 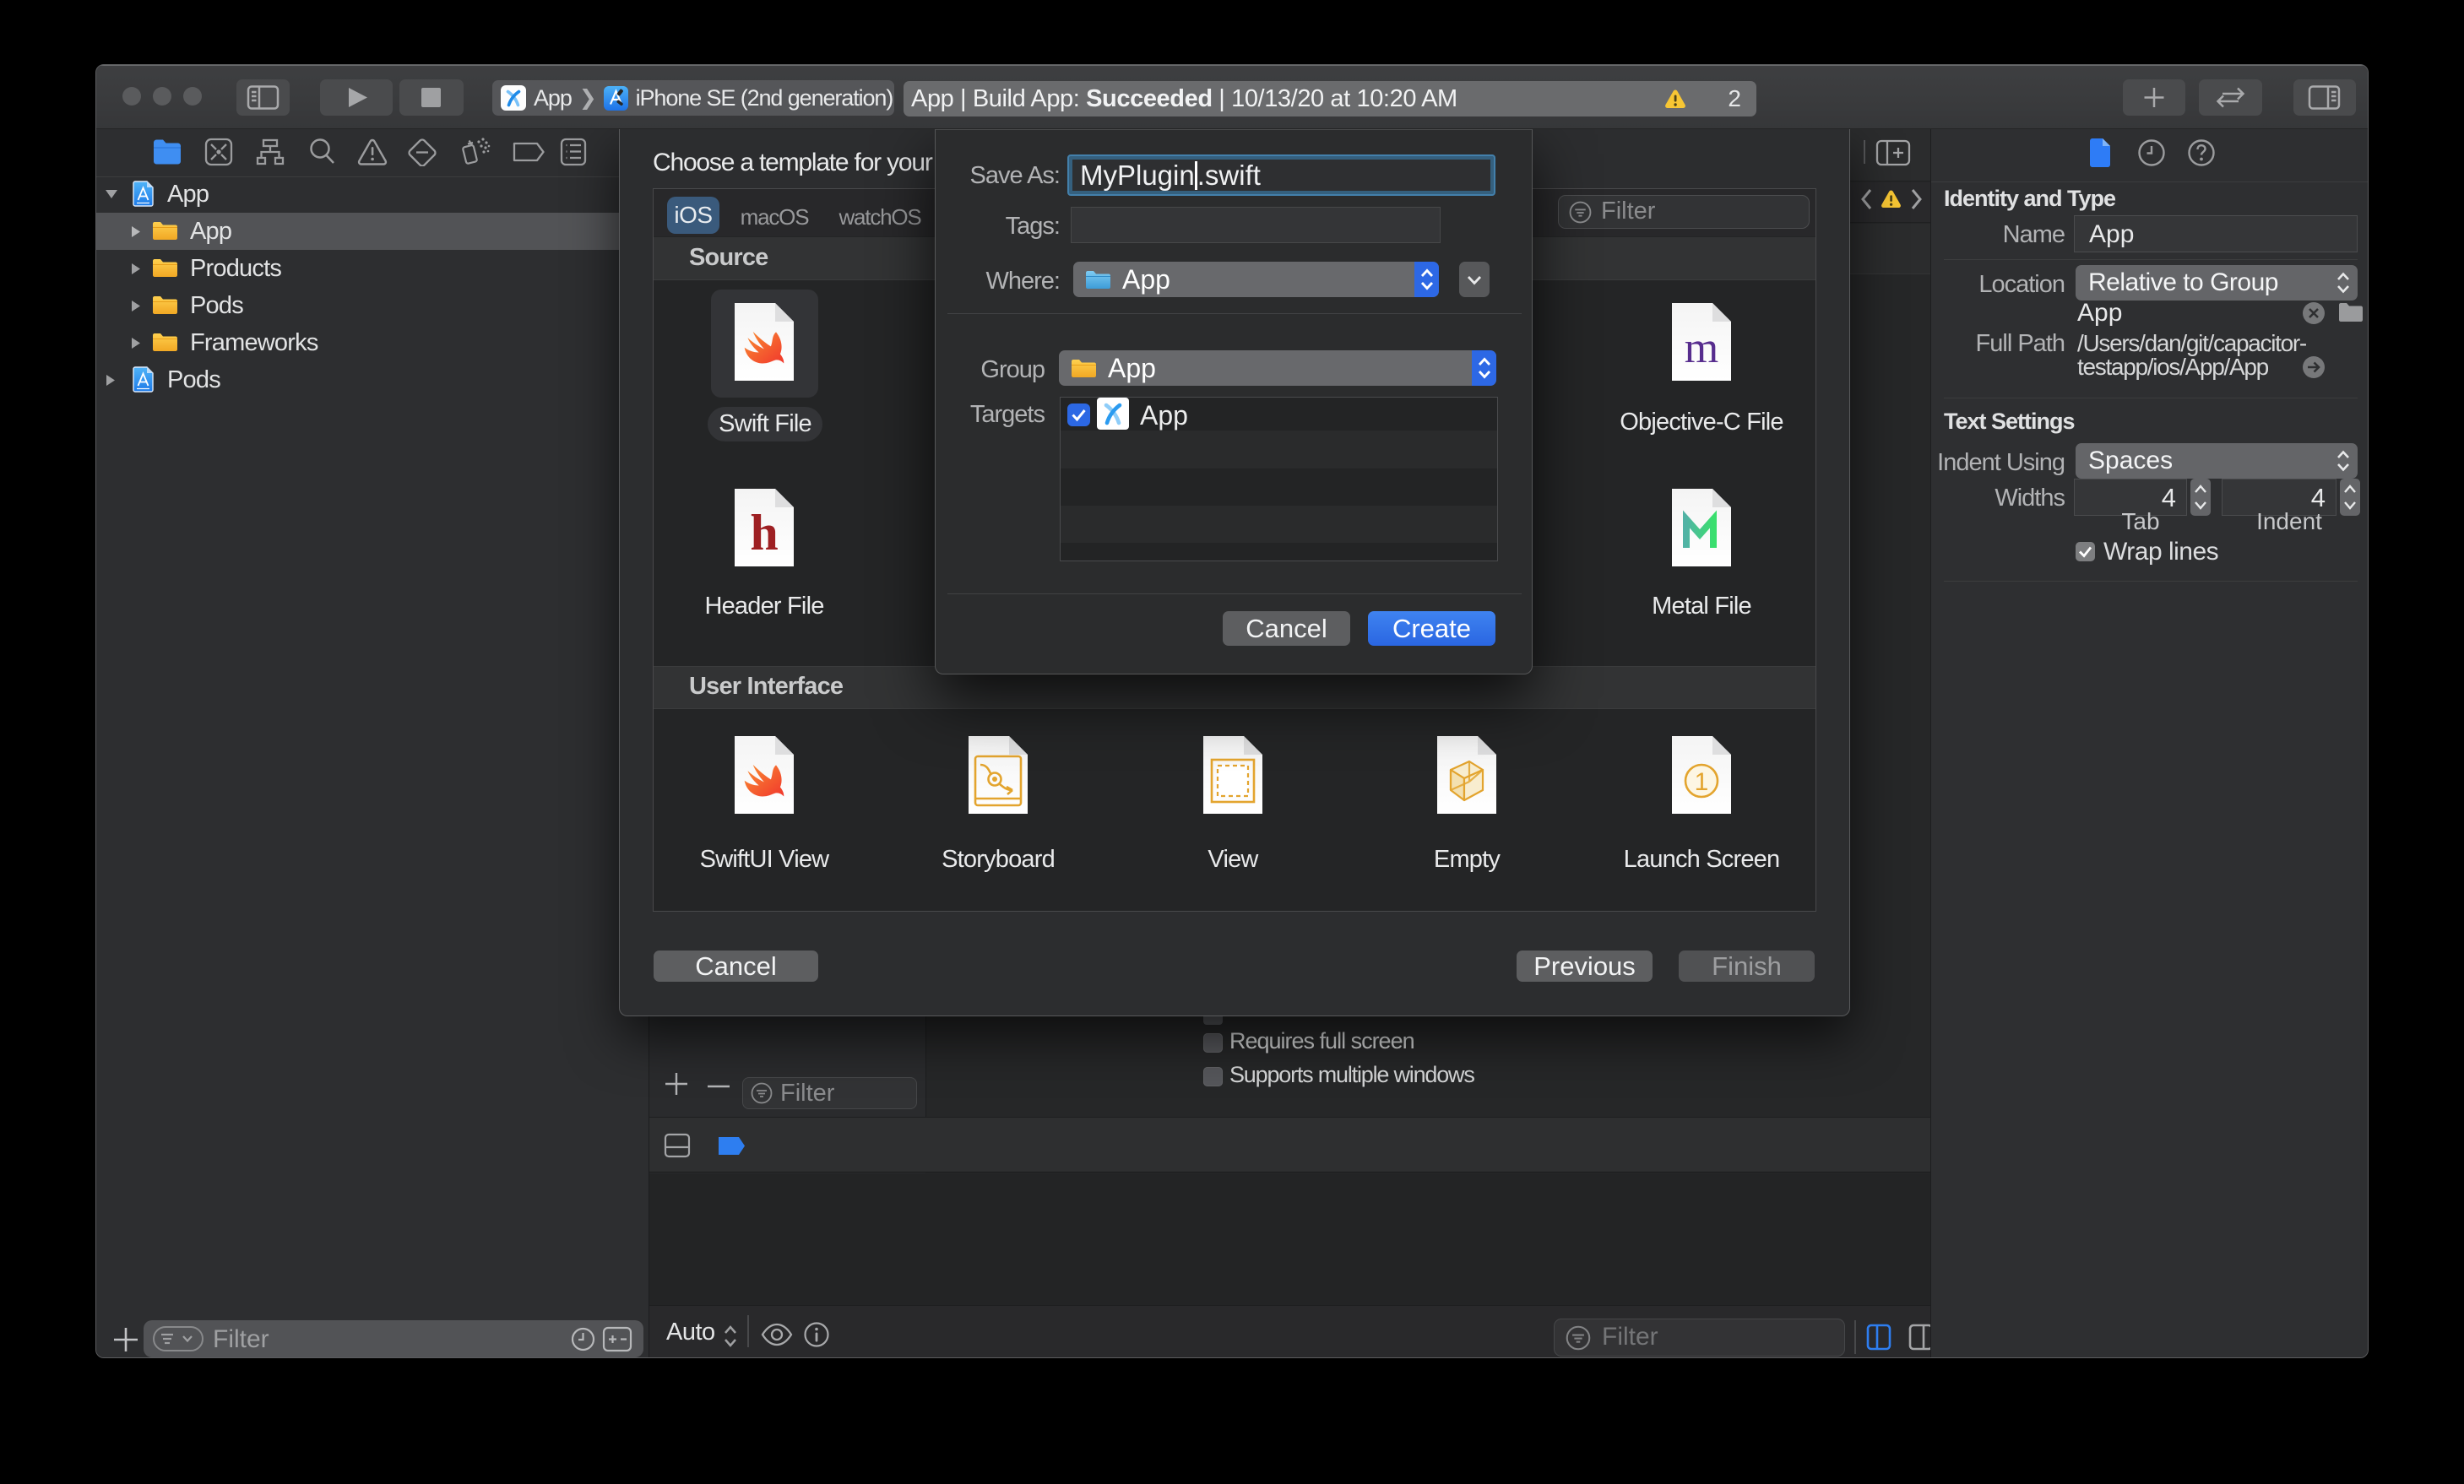 What do you see at coordinates (1701, 348) in the screenshot?
I see `svg-text: m` at bounding box center [1701, 348].